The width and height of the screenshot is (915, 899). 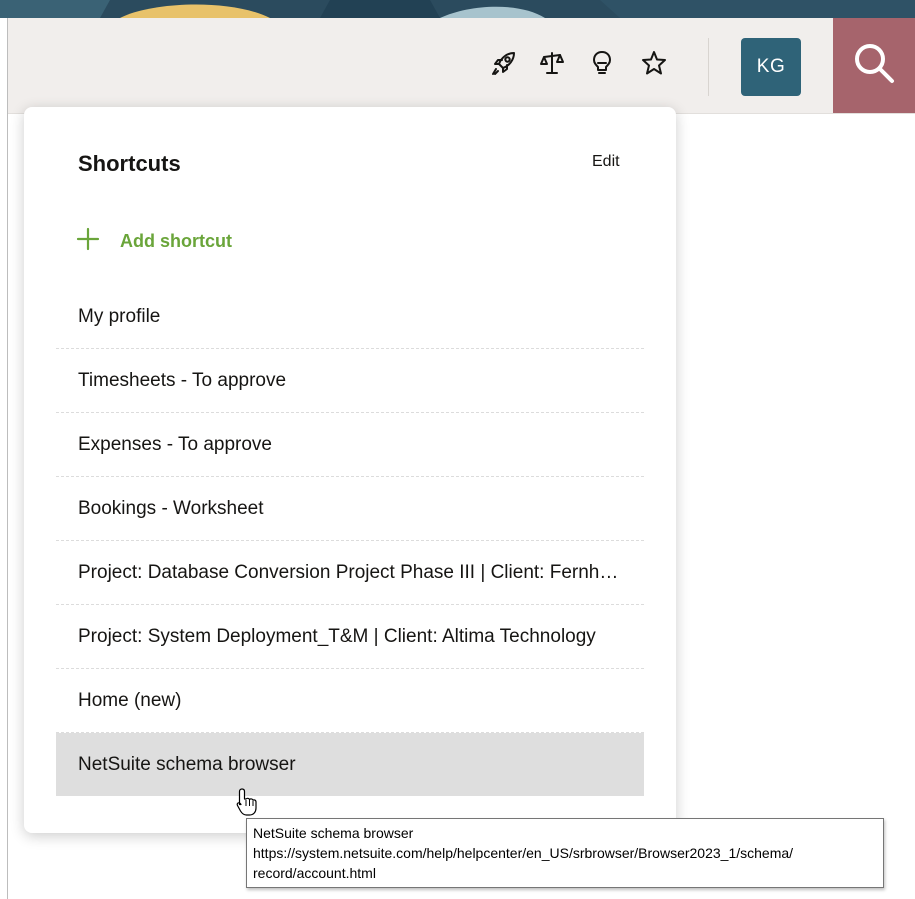 I want to click on shortcut-label: My profile, so click(x=119, y=316).